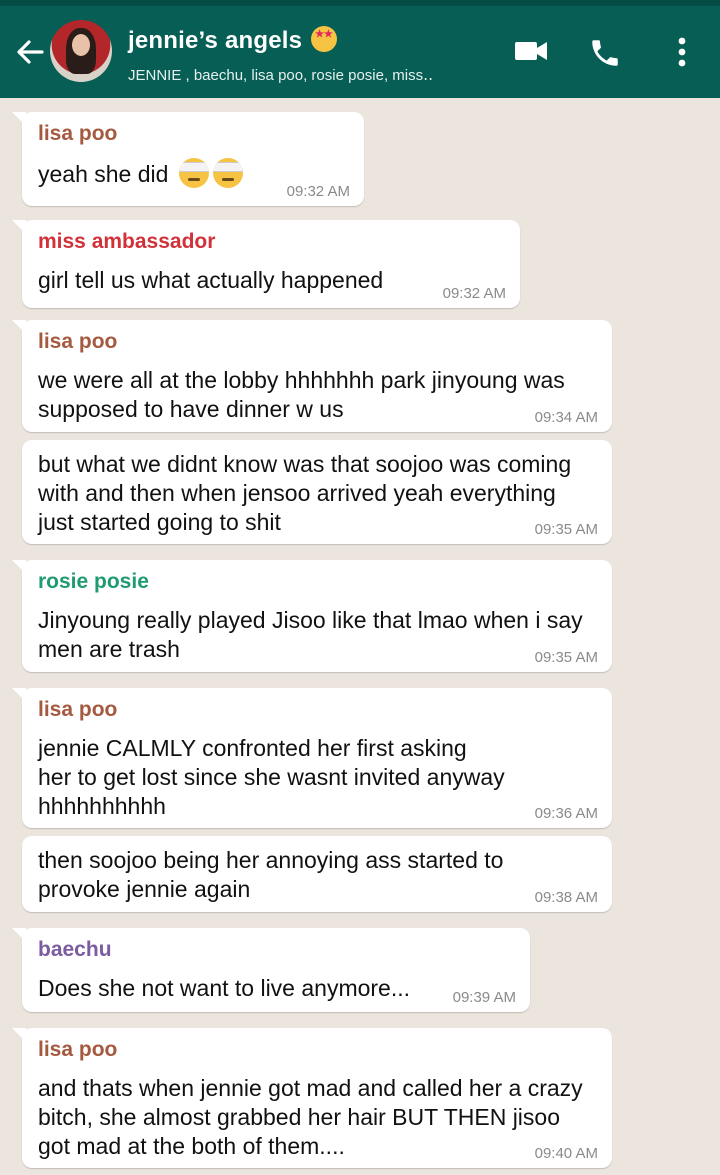 Image resolution: width=720 pixels, height=1175 pixels. Describe the element at coordinates (81, 51) in the screenshot. I see `avatar` at that location.